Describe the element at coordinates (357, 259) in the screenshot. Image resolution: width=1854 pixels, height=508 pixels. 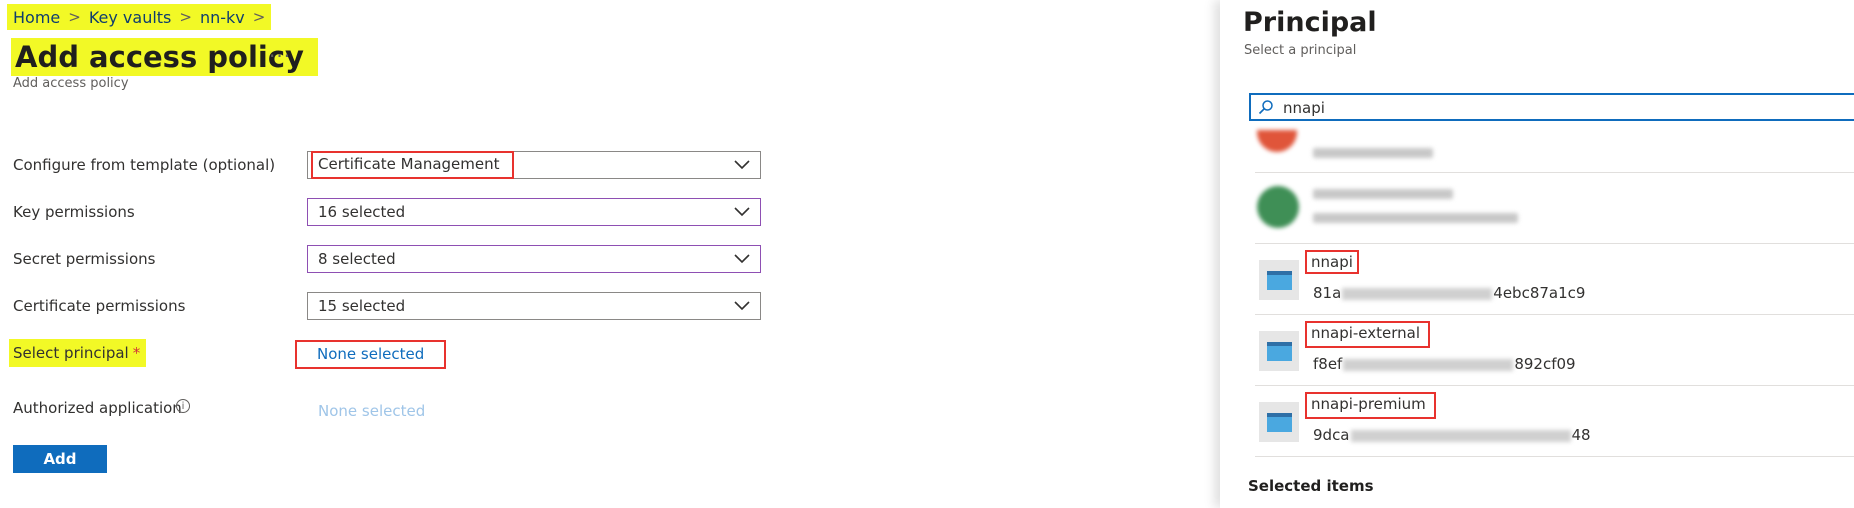
I see `secret-permissions-value: 8 selected` at that location.